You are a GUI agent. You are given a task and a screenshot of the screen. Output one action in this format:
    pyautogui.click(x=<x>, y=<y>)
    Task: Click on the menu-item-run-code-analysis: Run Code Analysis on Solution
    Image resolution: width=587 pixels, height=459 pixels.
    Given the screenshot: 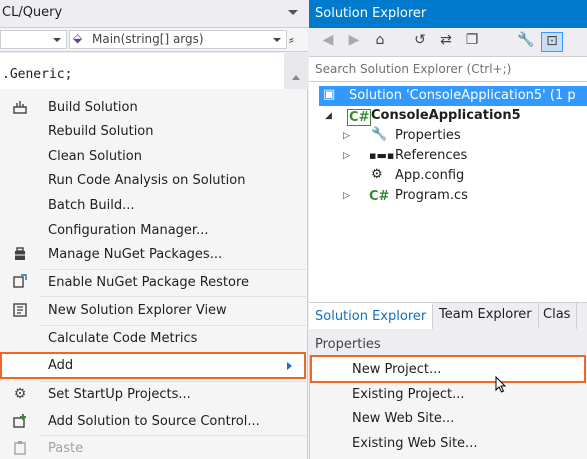 What is the action you would take?
    pyautogui.click(x=153, y=181)
    